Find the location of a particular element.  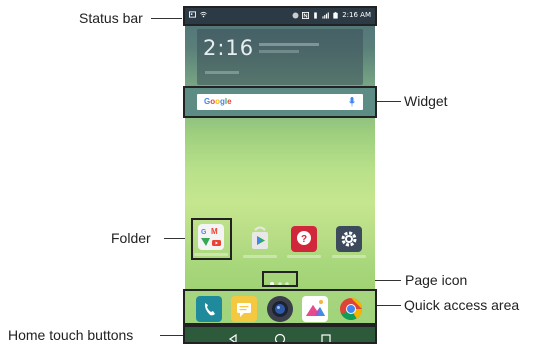

callout-line-widget is located at coordinates (389, 101).